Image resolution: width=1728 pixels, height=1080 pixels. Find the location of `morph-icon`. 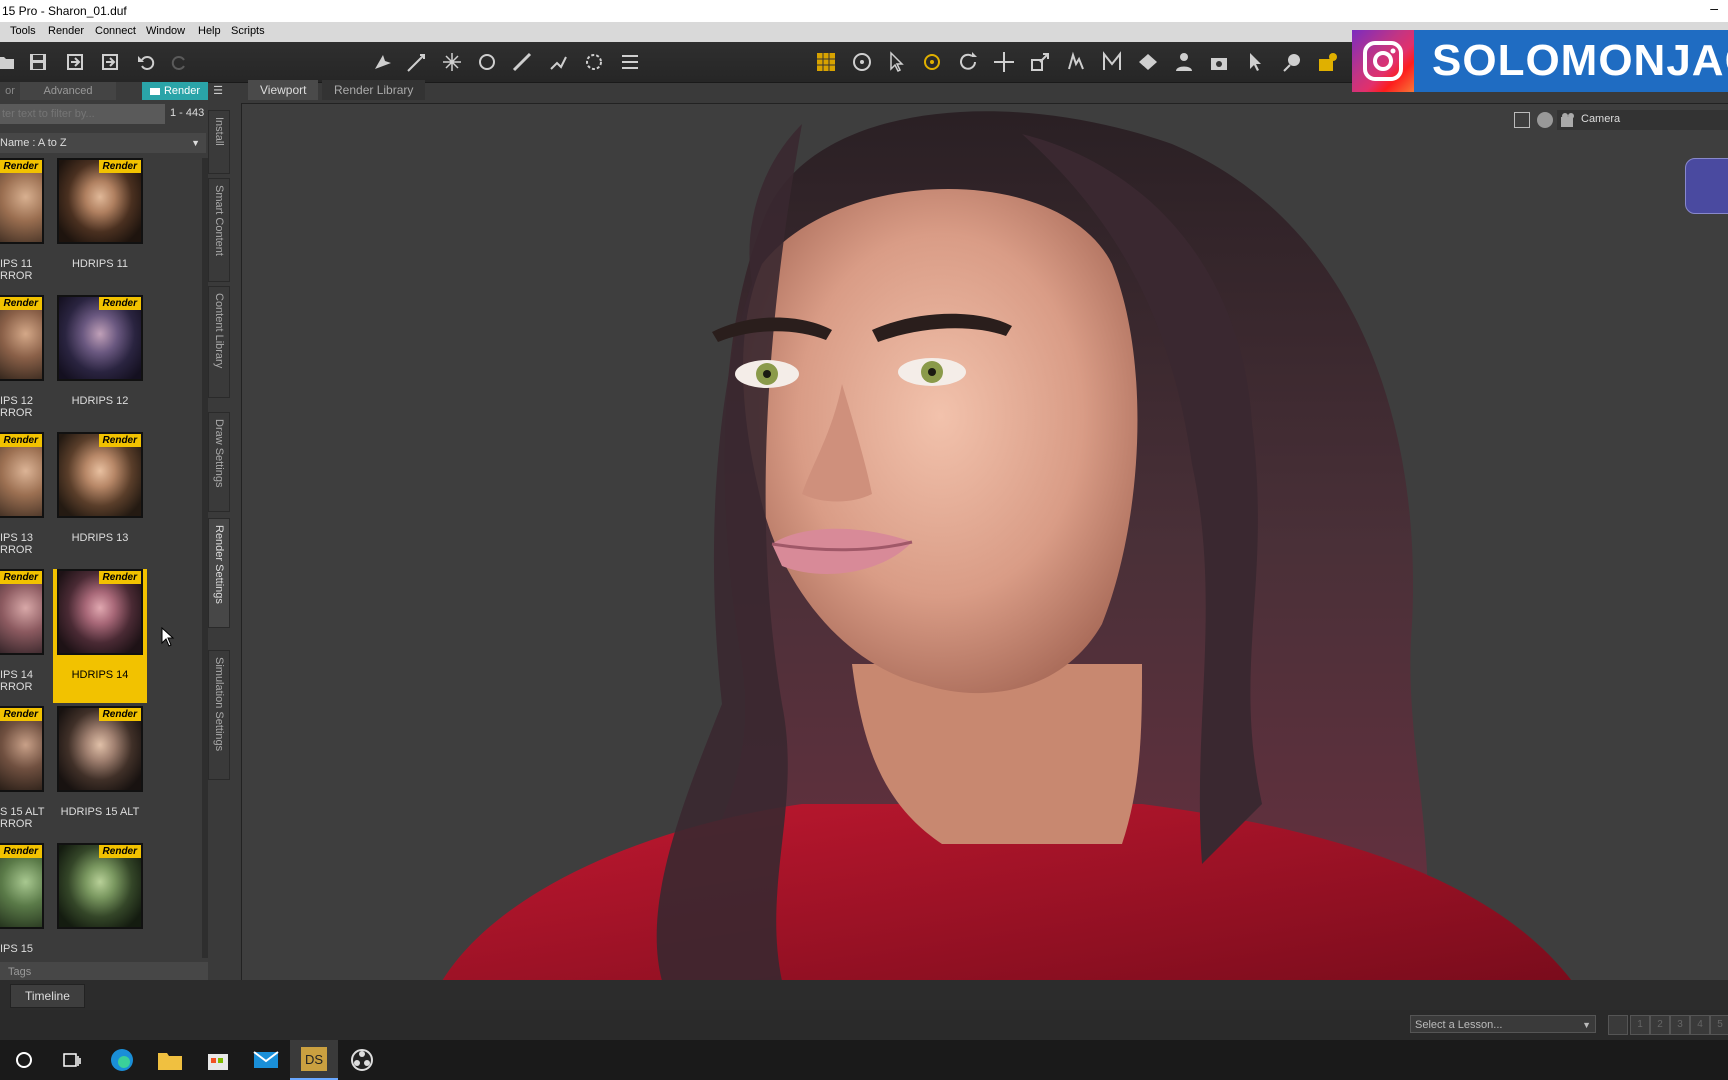

morph-icon is located at coordinates (1112, 62).